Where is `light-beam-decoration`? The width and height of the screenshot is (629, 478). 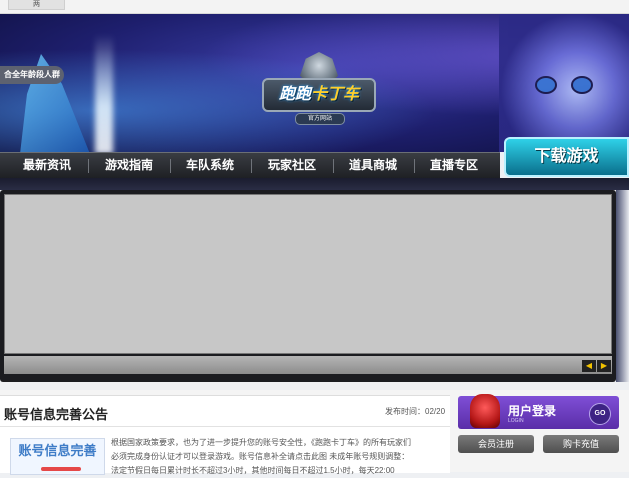 light-beam-decoration is located at coordinates (104, 93).